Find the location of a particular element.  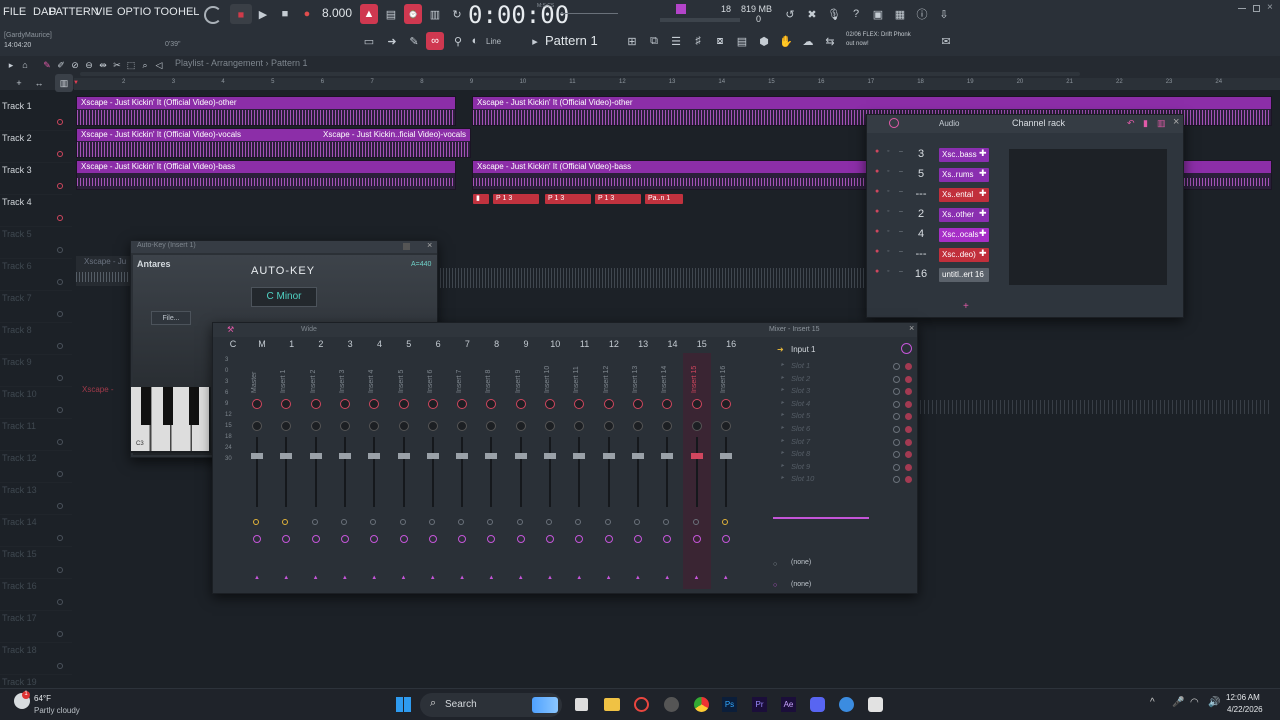

undo-small-icon: ↶ is located at coordinates (1131, 123).